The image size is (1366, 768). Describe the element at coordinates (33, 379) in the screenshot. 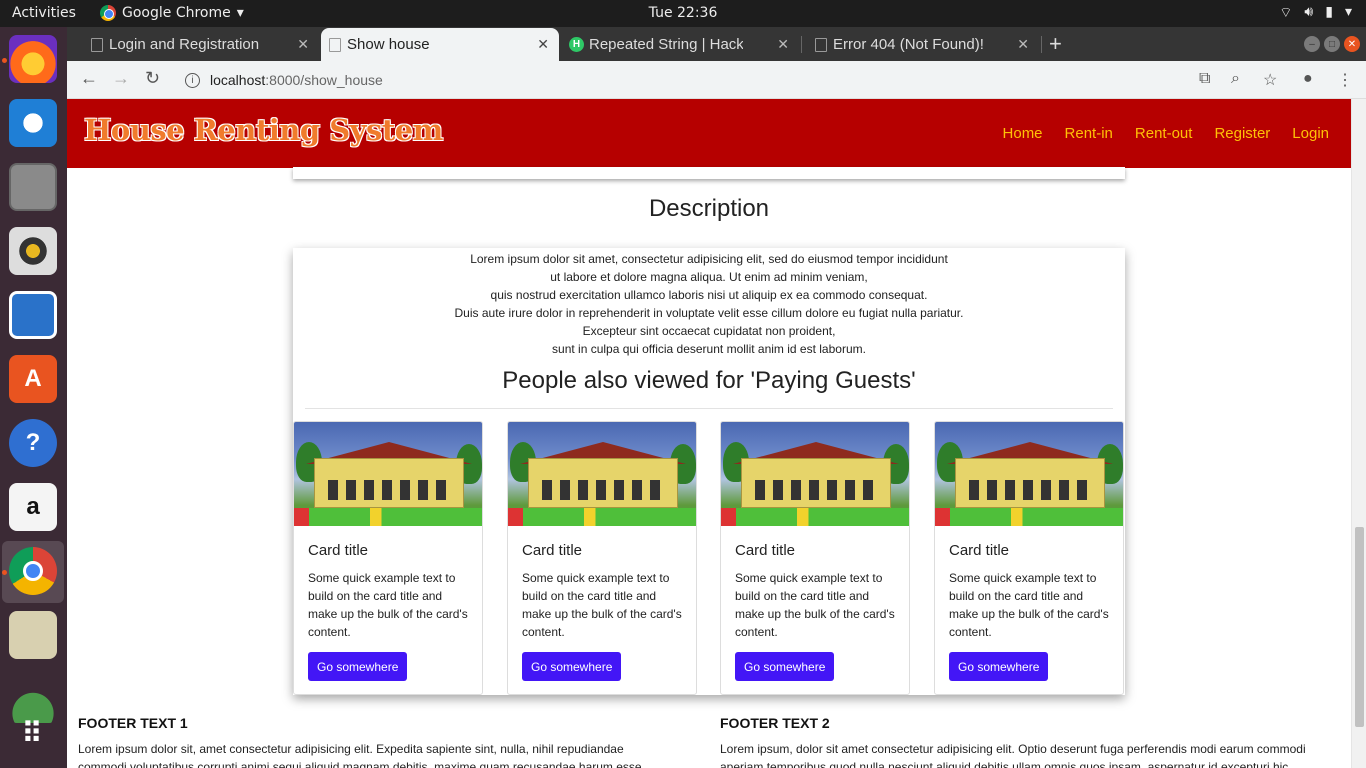

I see `software-center-icon: A` at that location.